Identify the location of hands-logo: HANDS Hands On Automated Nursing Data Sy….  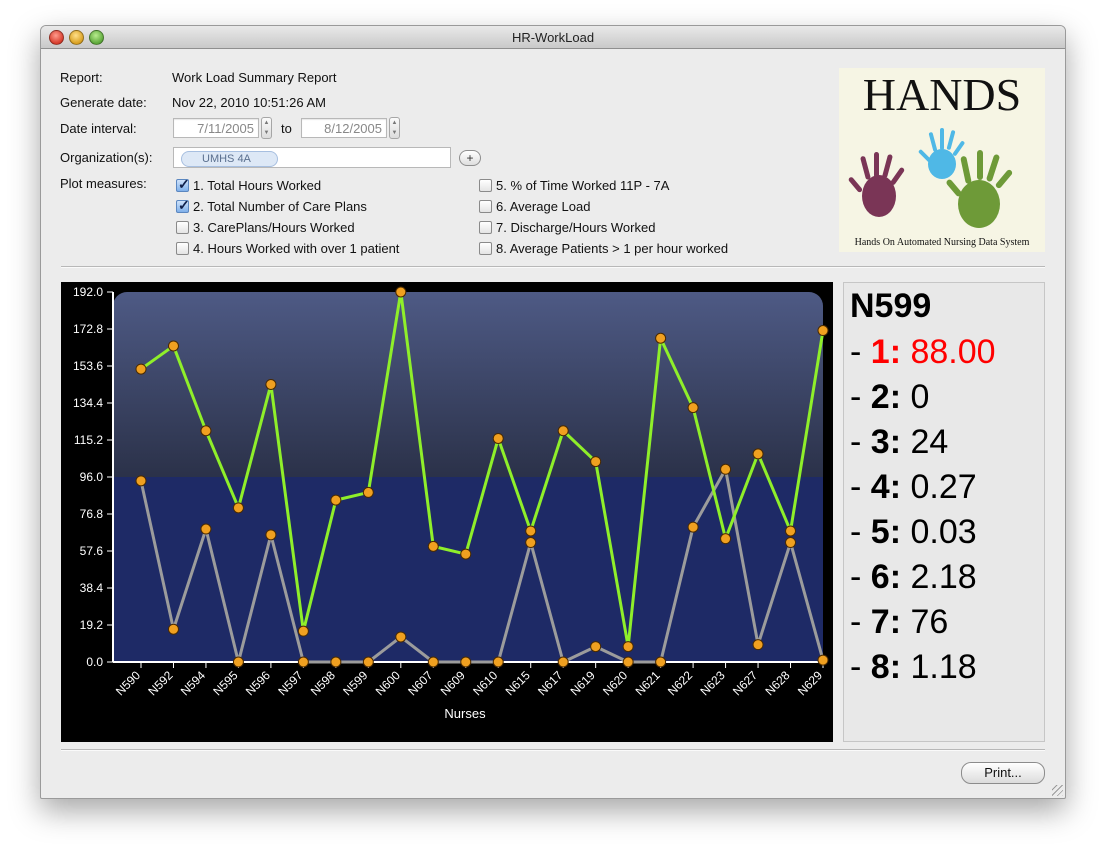
(942, 160).